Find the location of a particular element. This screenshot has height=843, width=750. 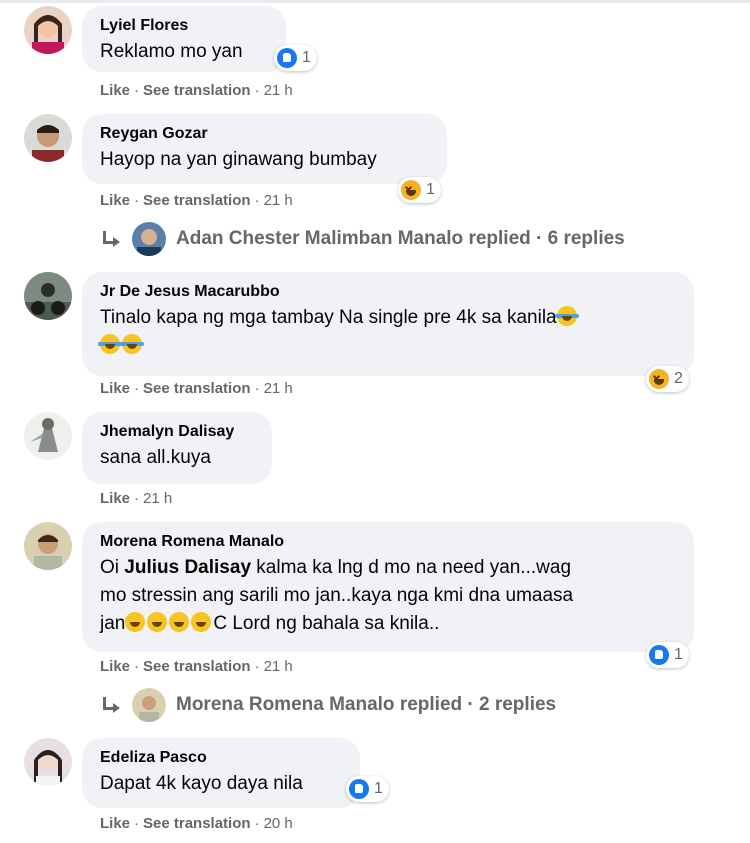

top-divider is located at coordinates (375, 1).